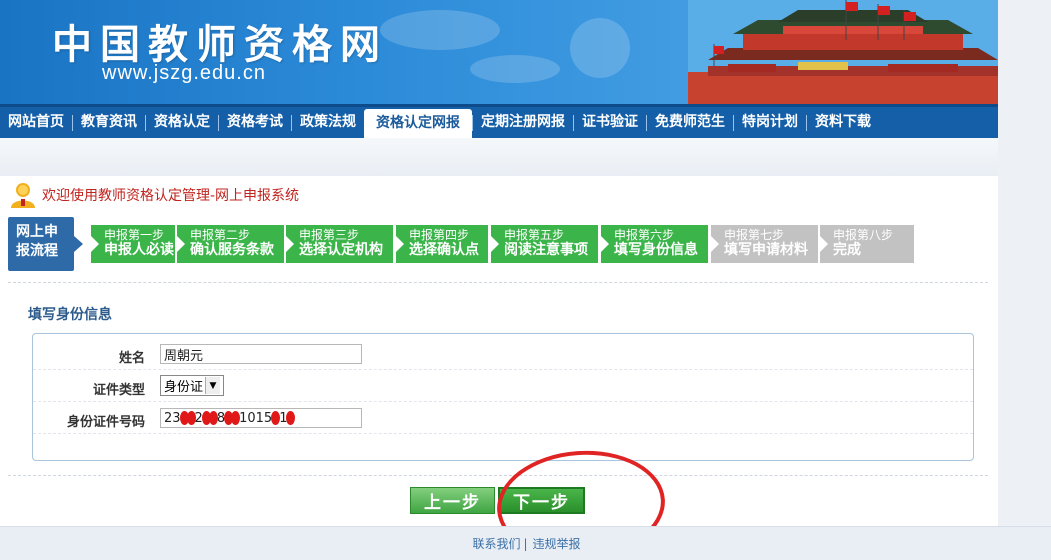 The height and width of the screenshot is (560, 1051). What do you see at coordinates (690, 122) in the screenshot?
I see `nav-free-teacher-students: 免费师范生` at bounding box center [690, 122].